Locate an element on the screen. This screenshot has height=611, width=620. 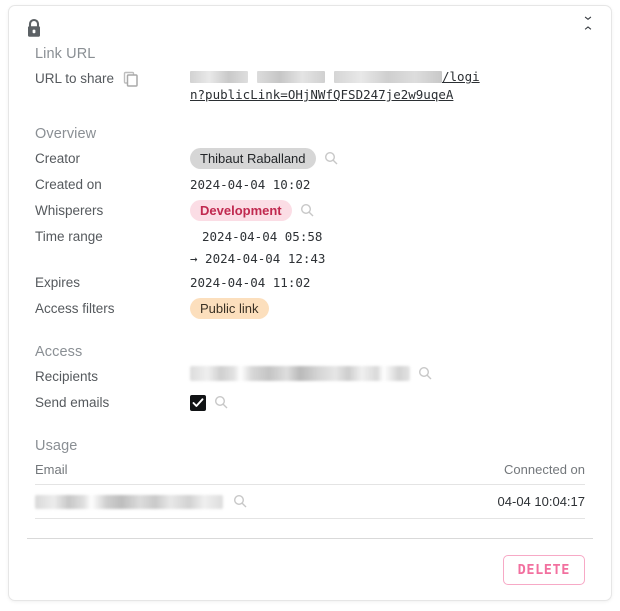
row-creator: Creator Thibaut Raballand is located at coordinates (310, 160).